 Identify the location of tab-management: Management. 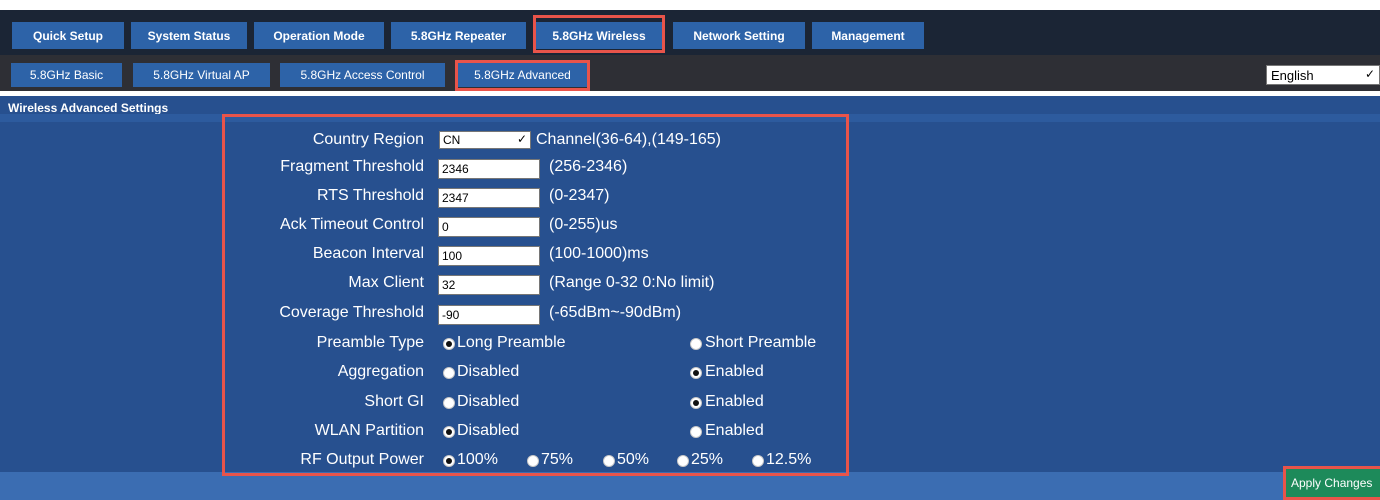
(868, 35).